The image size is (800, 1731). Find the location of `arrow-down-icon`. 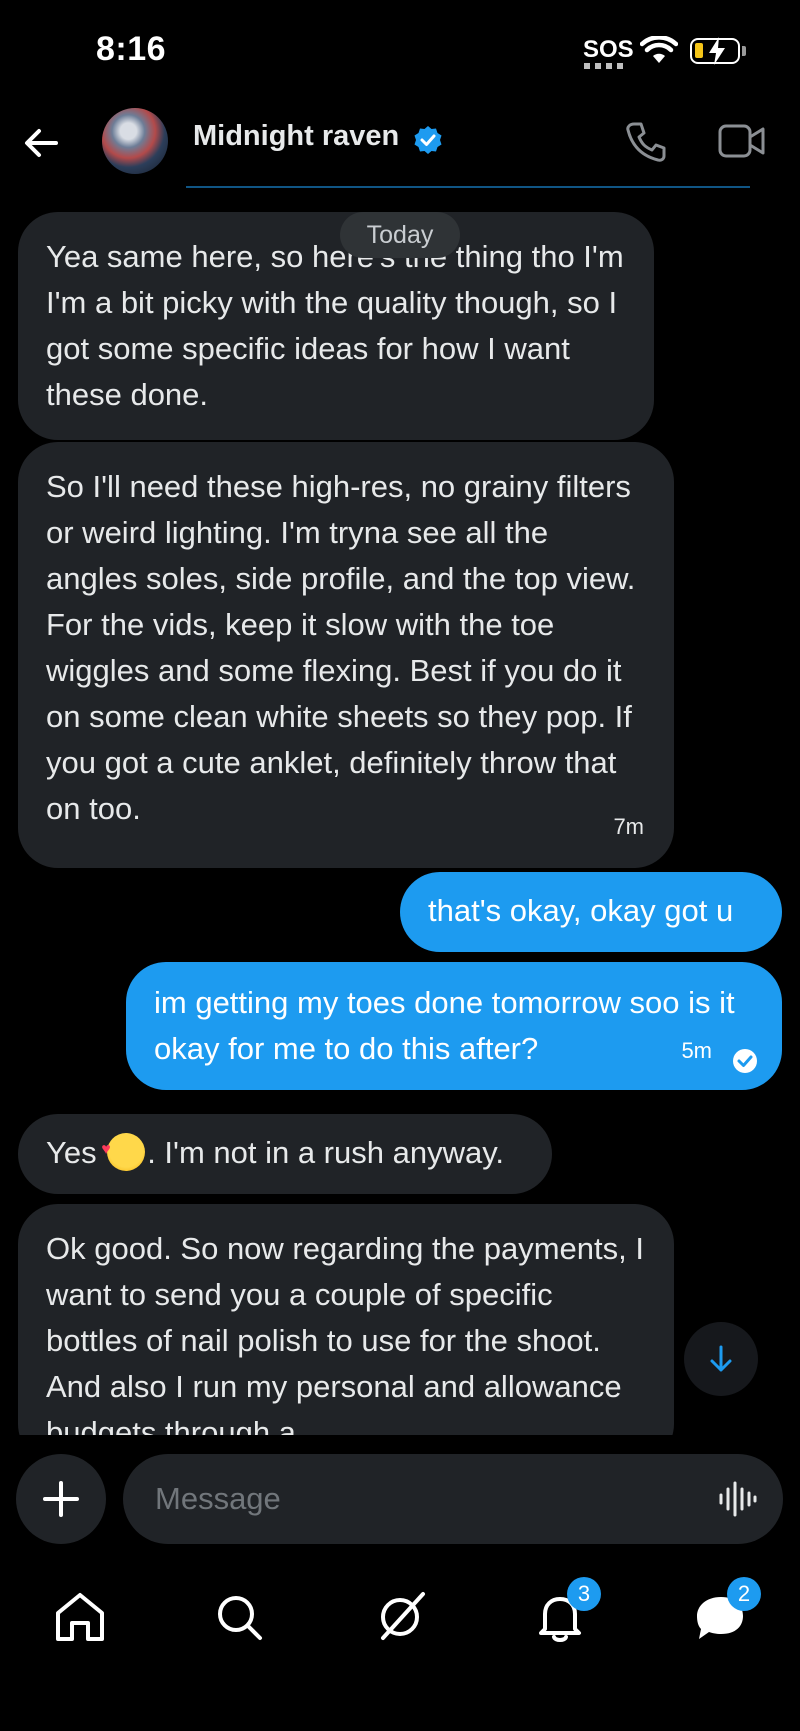

arrow-down-icon is located at coordinates (721, 1358).